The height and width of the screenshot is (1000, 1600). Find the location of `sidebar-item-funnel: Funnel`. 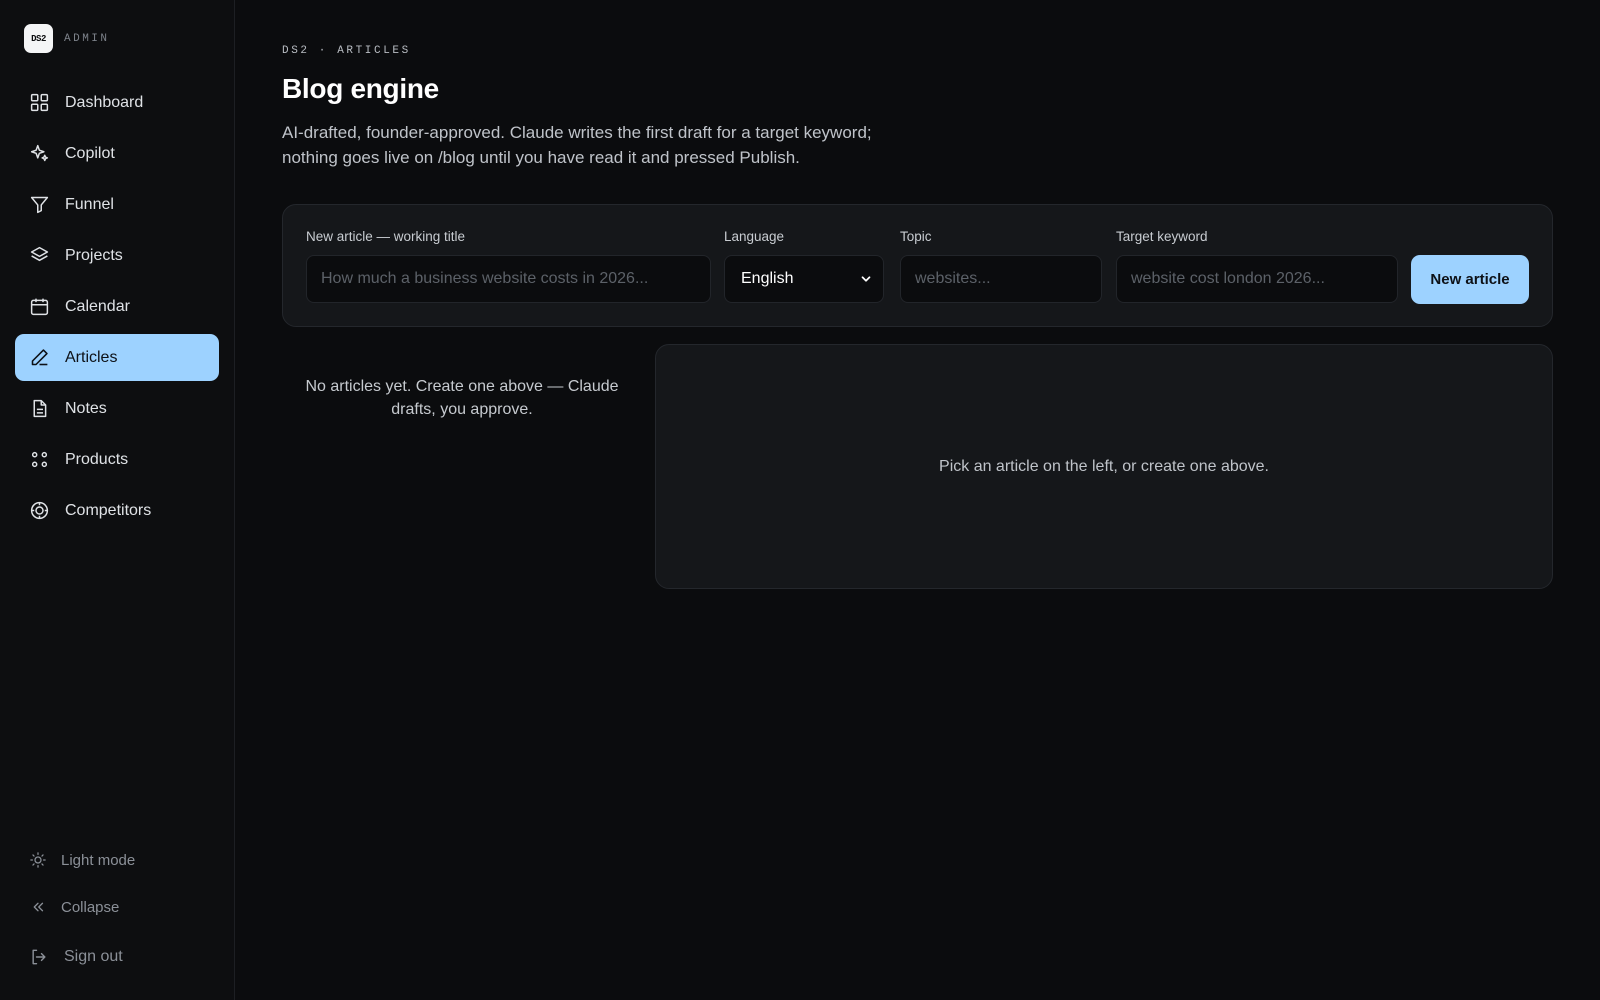

sidebar-item-funnel: Funnel is located at coordinates (117, 204).